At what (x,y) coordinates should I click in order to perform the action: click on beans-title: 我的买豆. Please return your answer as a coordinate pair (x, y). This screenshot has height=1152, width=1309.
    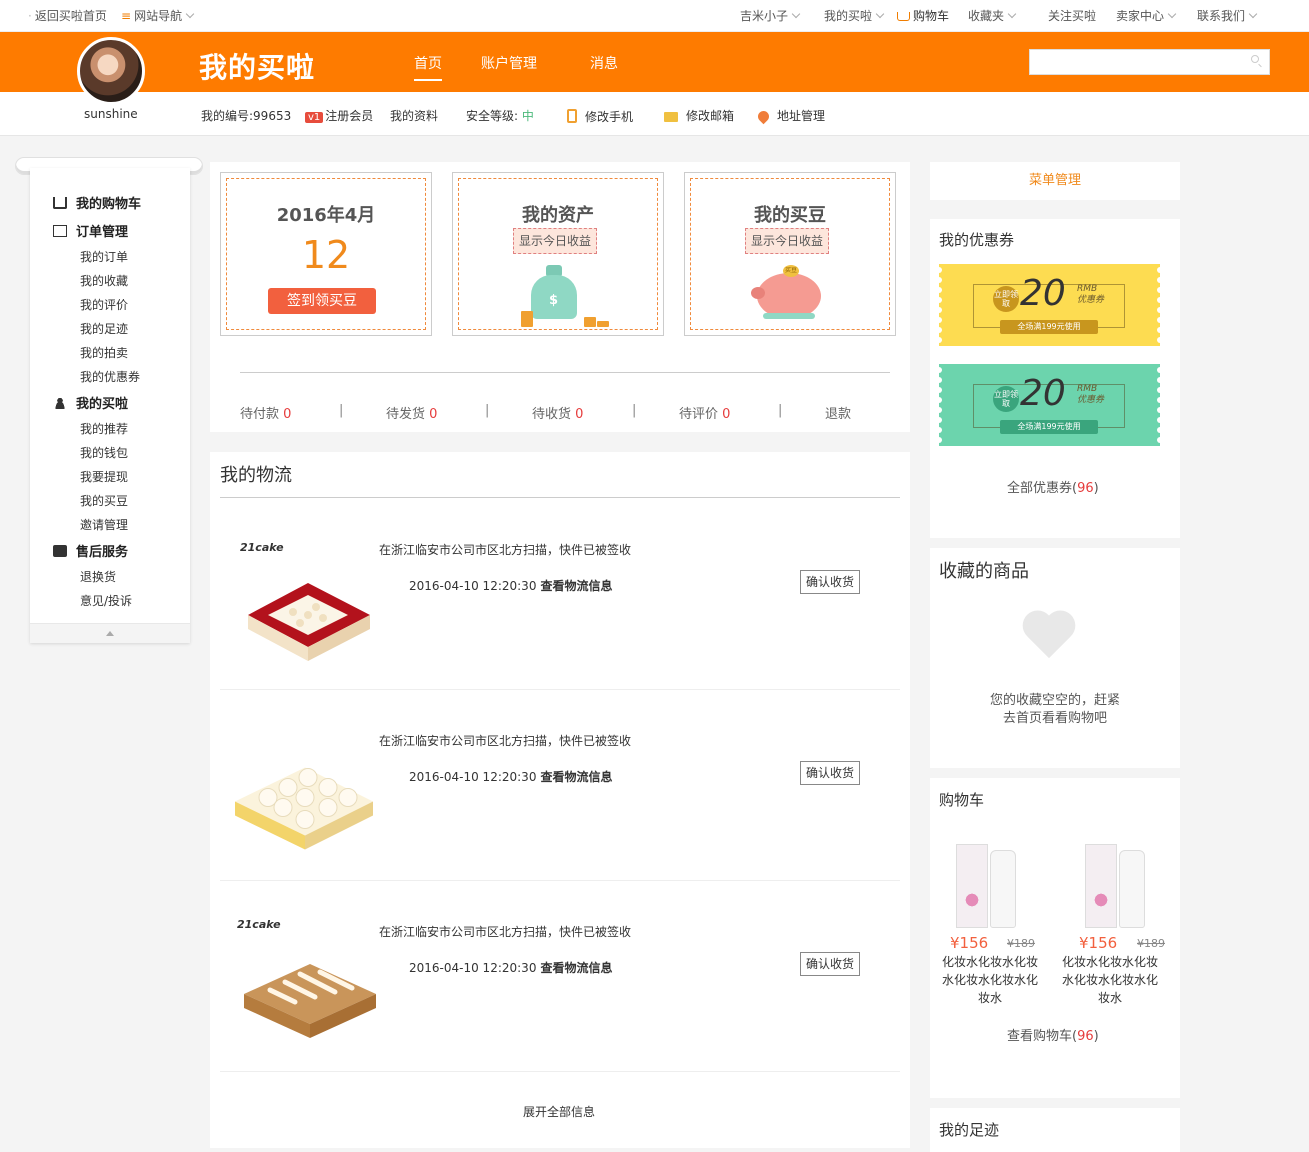
    Looking at the image, I should click on (790, 215).